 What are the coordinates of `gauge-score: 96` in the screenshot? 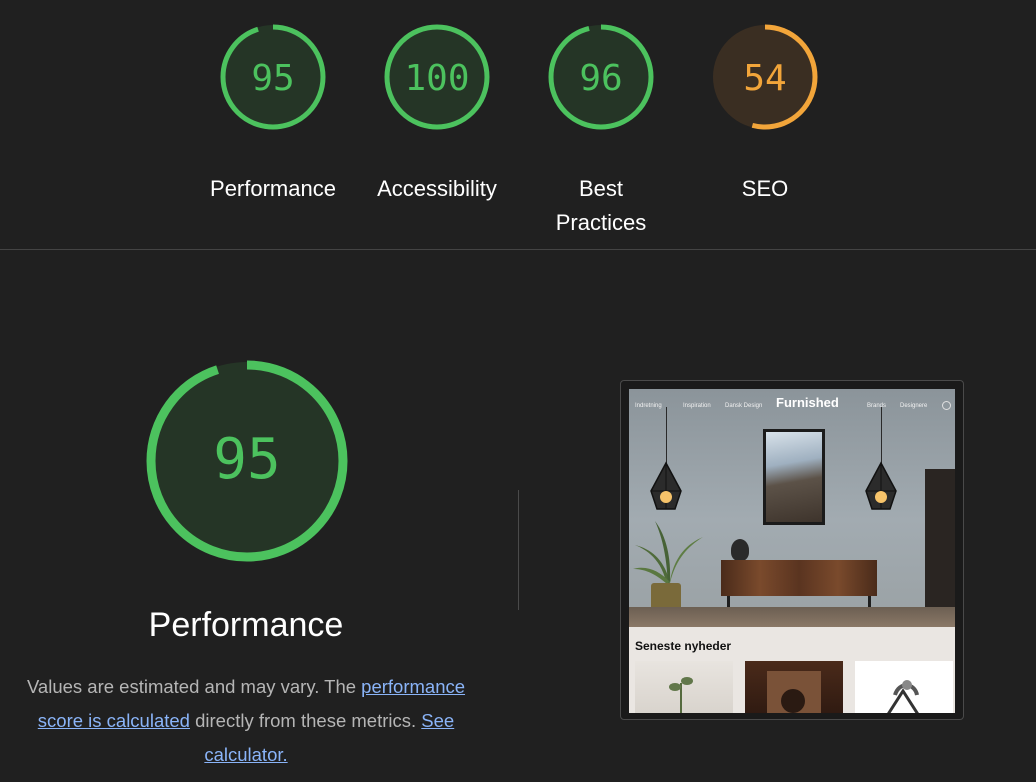 It's located at (600, 78).